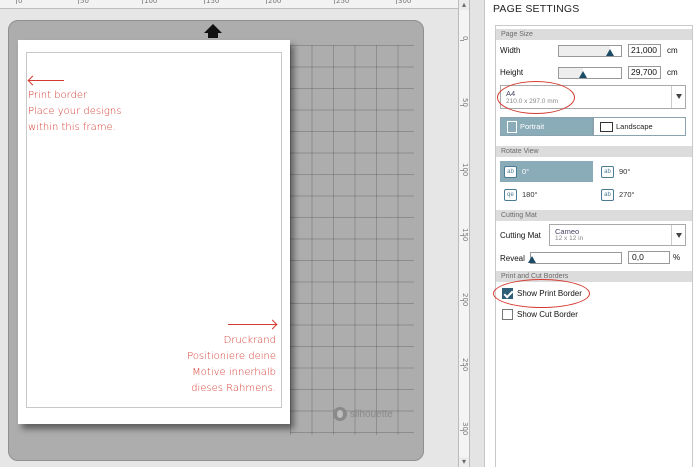  Describe the element at coordinates (371, 414) in the screenshot. I see `brand-name: silhouette` at that location.